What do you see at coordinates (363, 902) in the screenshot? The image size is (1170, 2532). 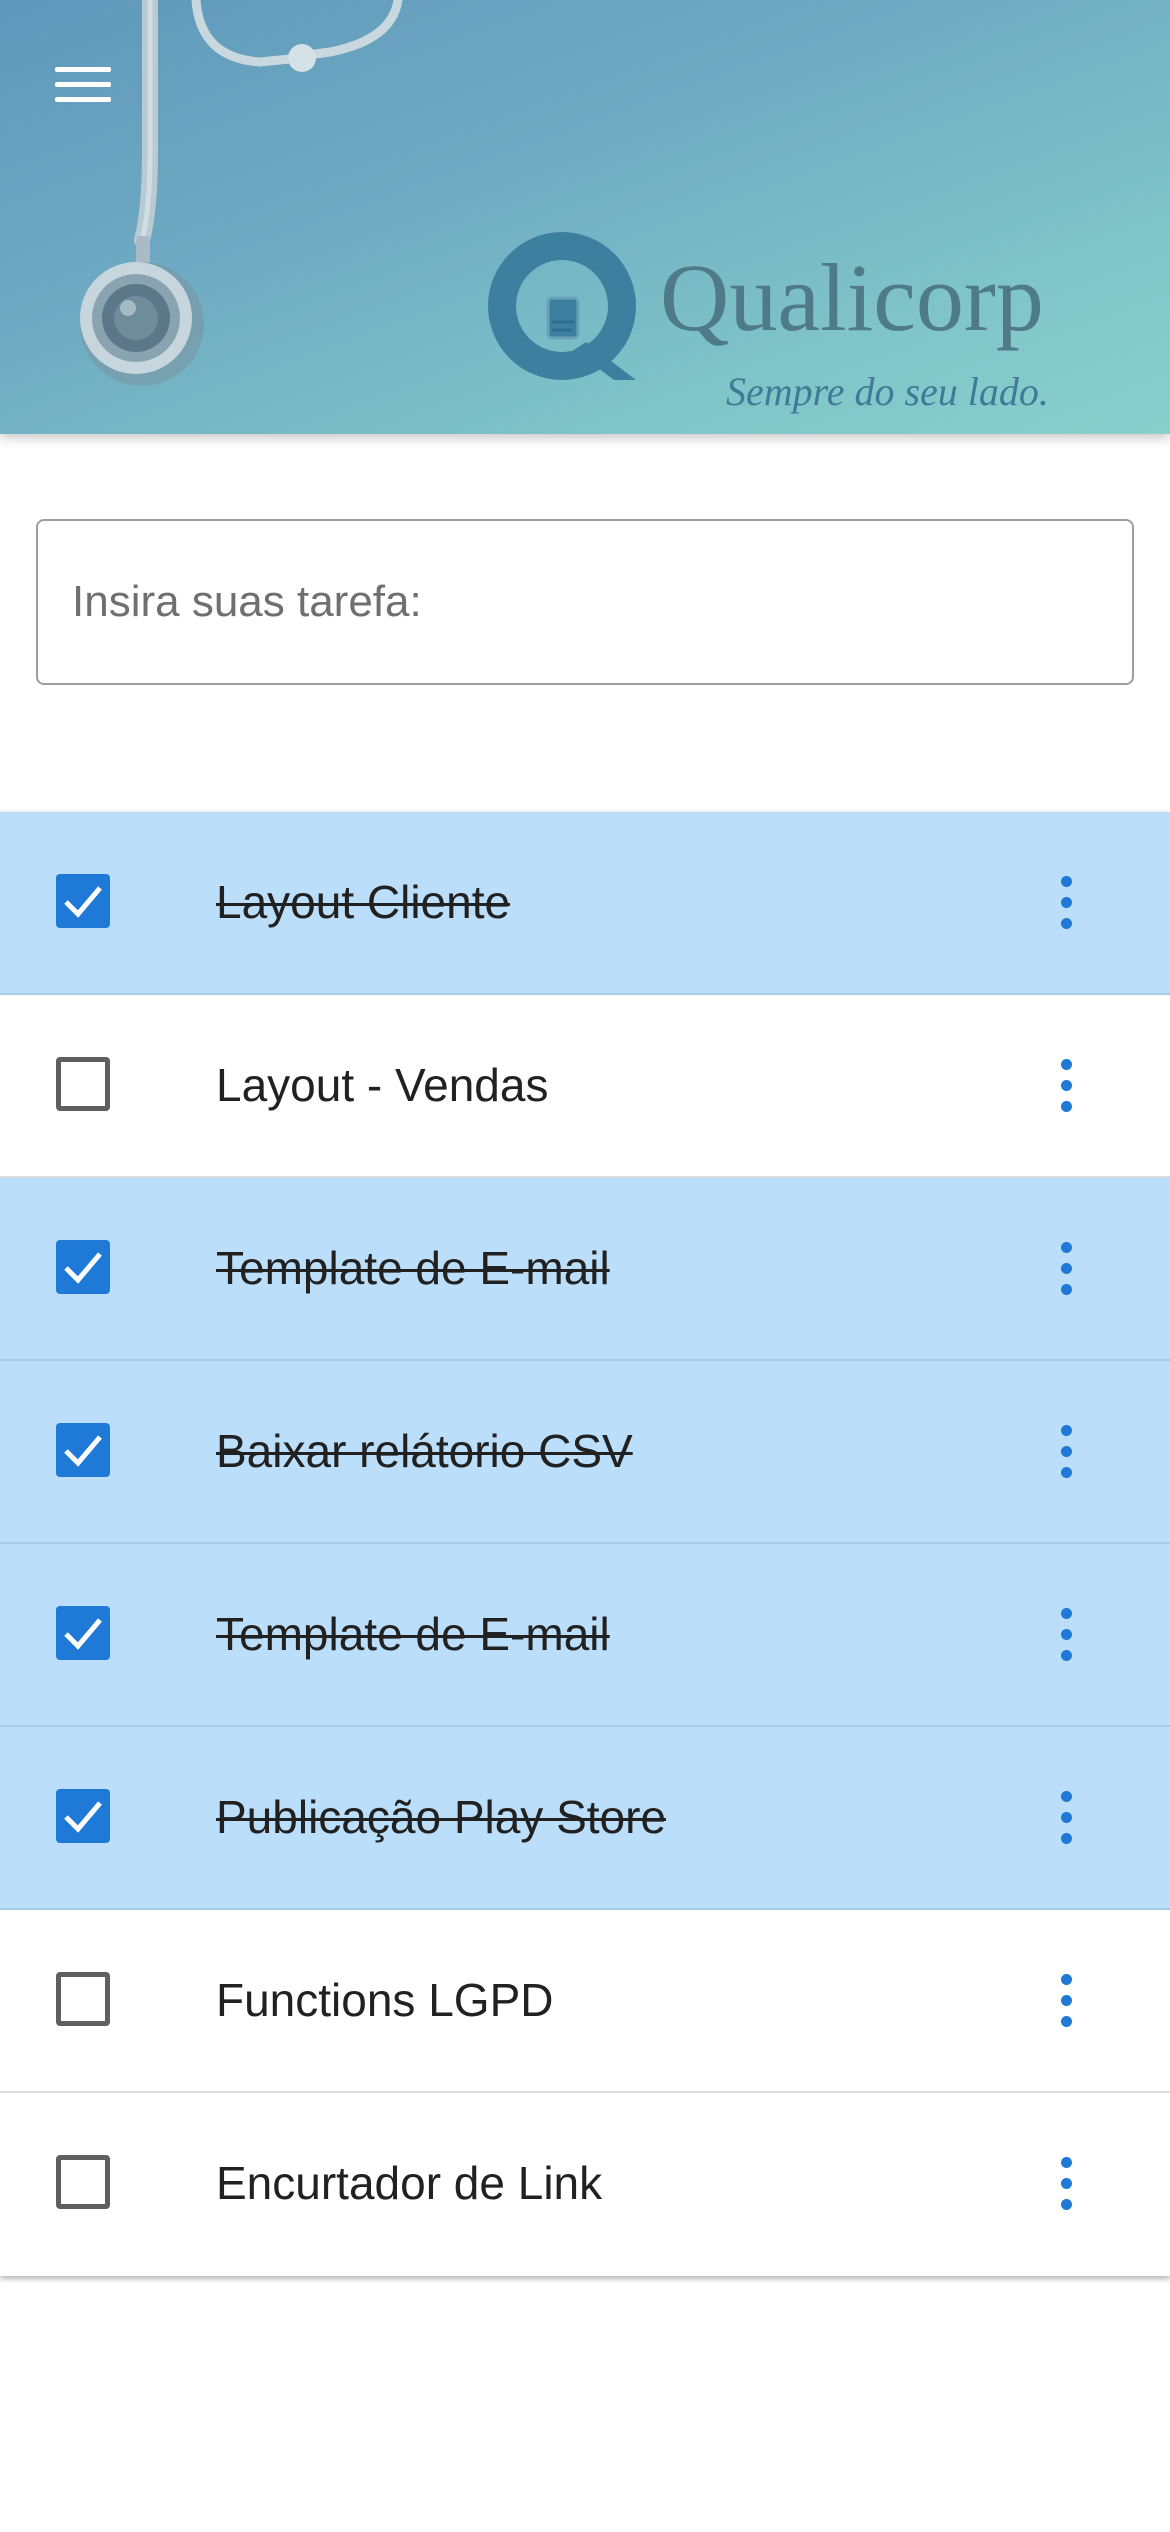 I see `task-label: Layout Cliente` at bounding box center [363, 902].